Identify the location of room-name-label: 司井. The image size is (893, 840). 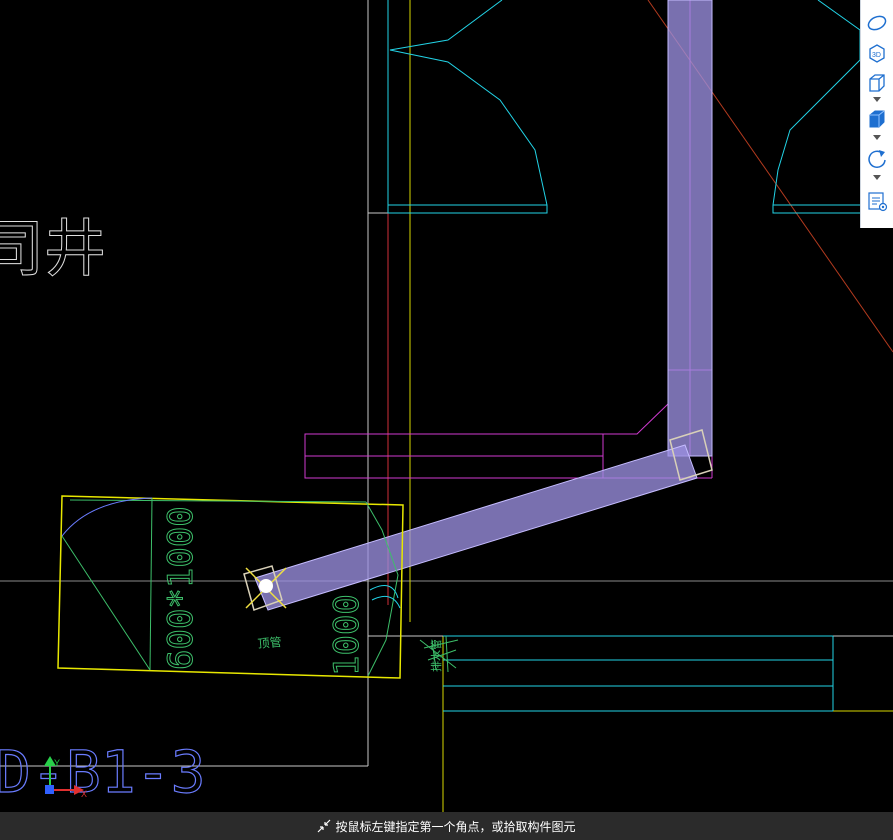
(53, 248).